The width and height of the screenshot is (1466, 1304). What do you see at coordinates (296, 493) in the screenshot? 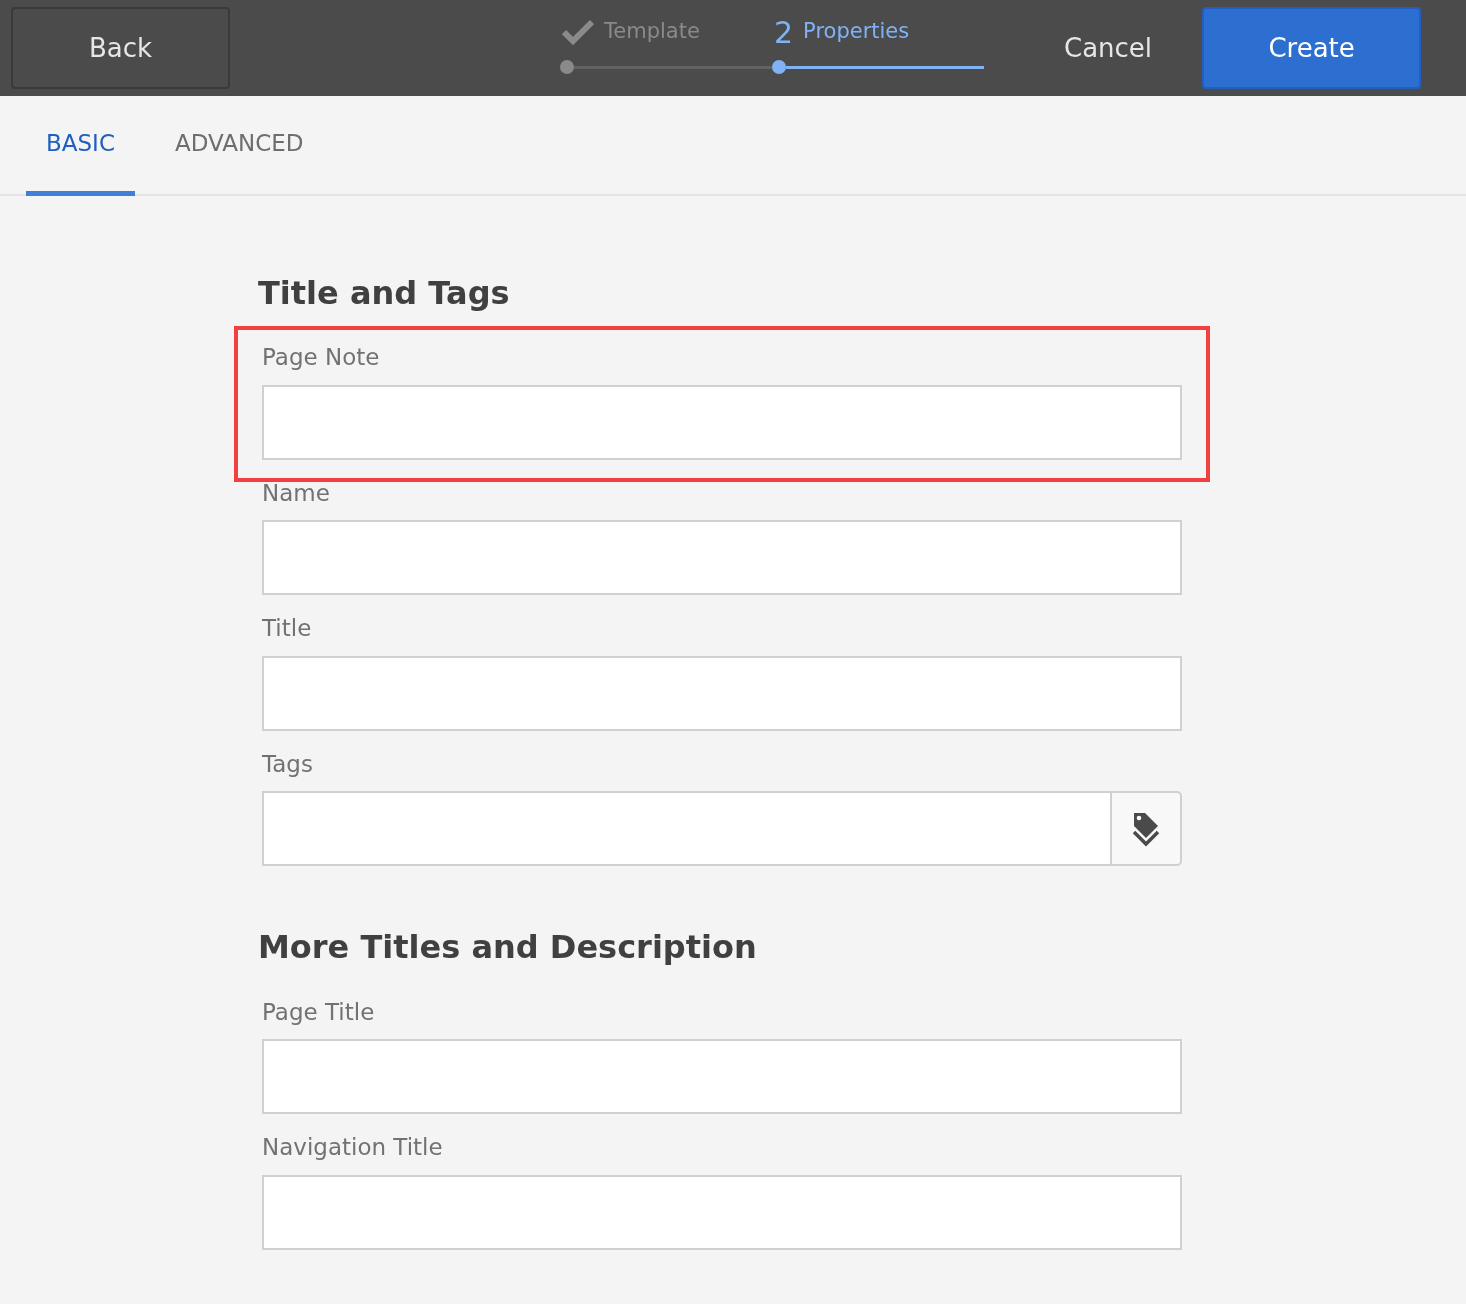
I see `field-label: Name` at bounding box center [296, 493].